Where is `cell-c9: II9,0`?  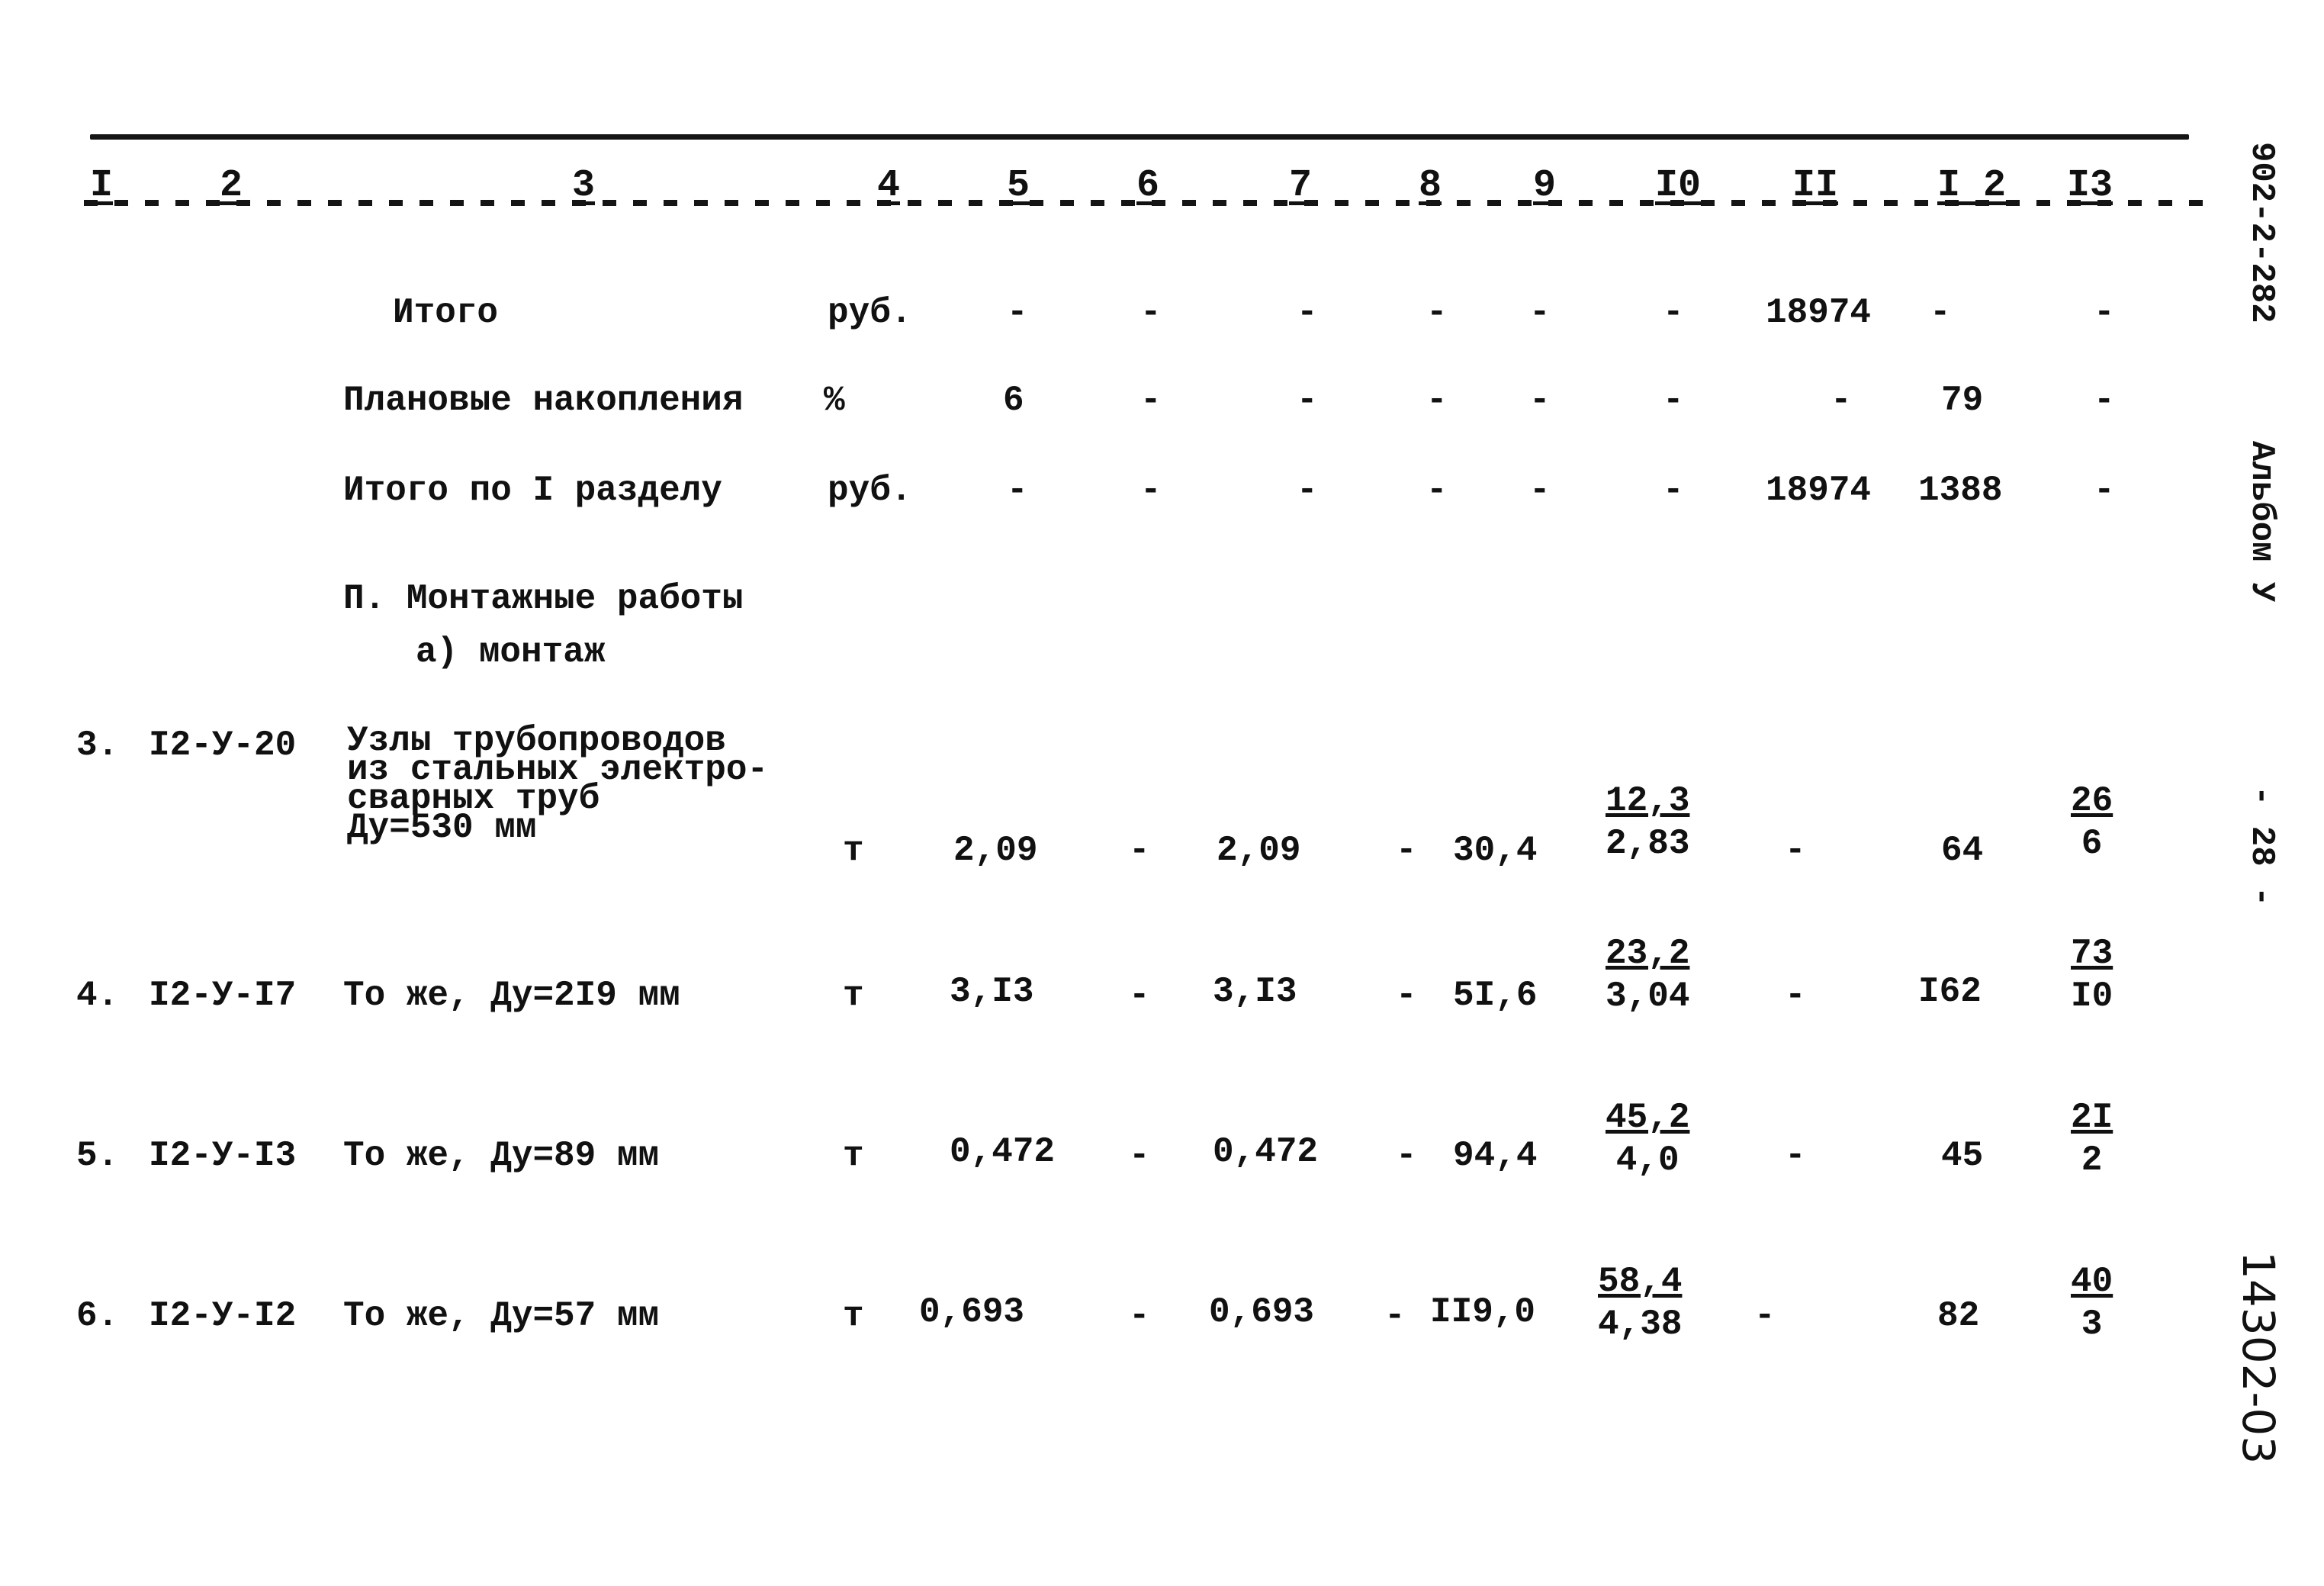
cell-c9: II9,0 is located at coordinates (1483, 1312).